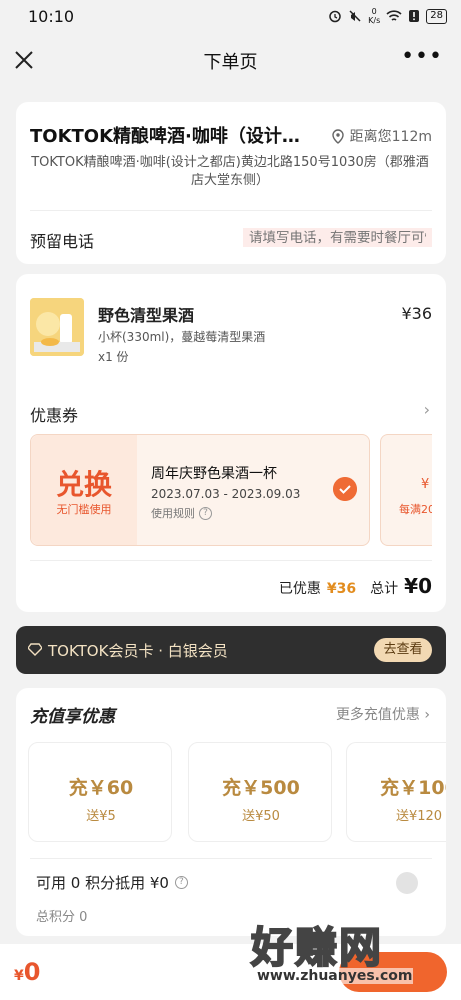 This screenshot has height=1000, width=461. I want to click on store-distance: 距离您112m, so click(381, 136).